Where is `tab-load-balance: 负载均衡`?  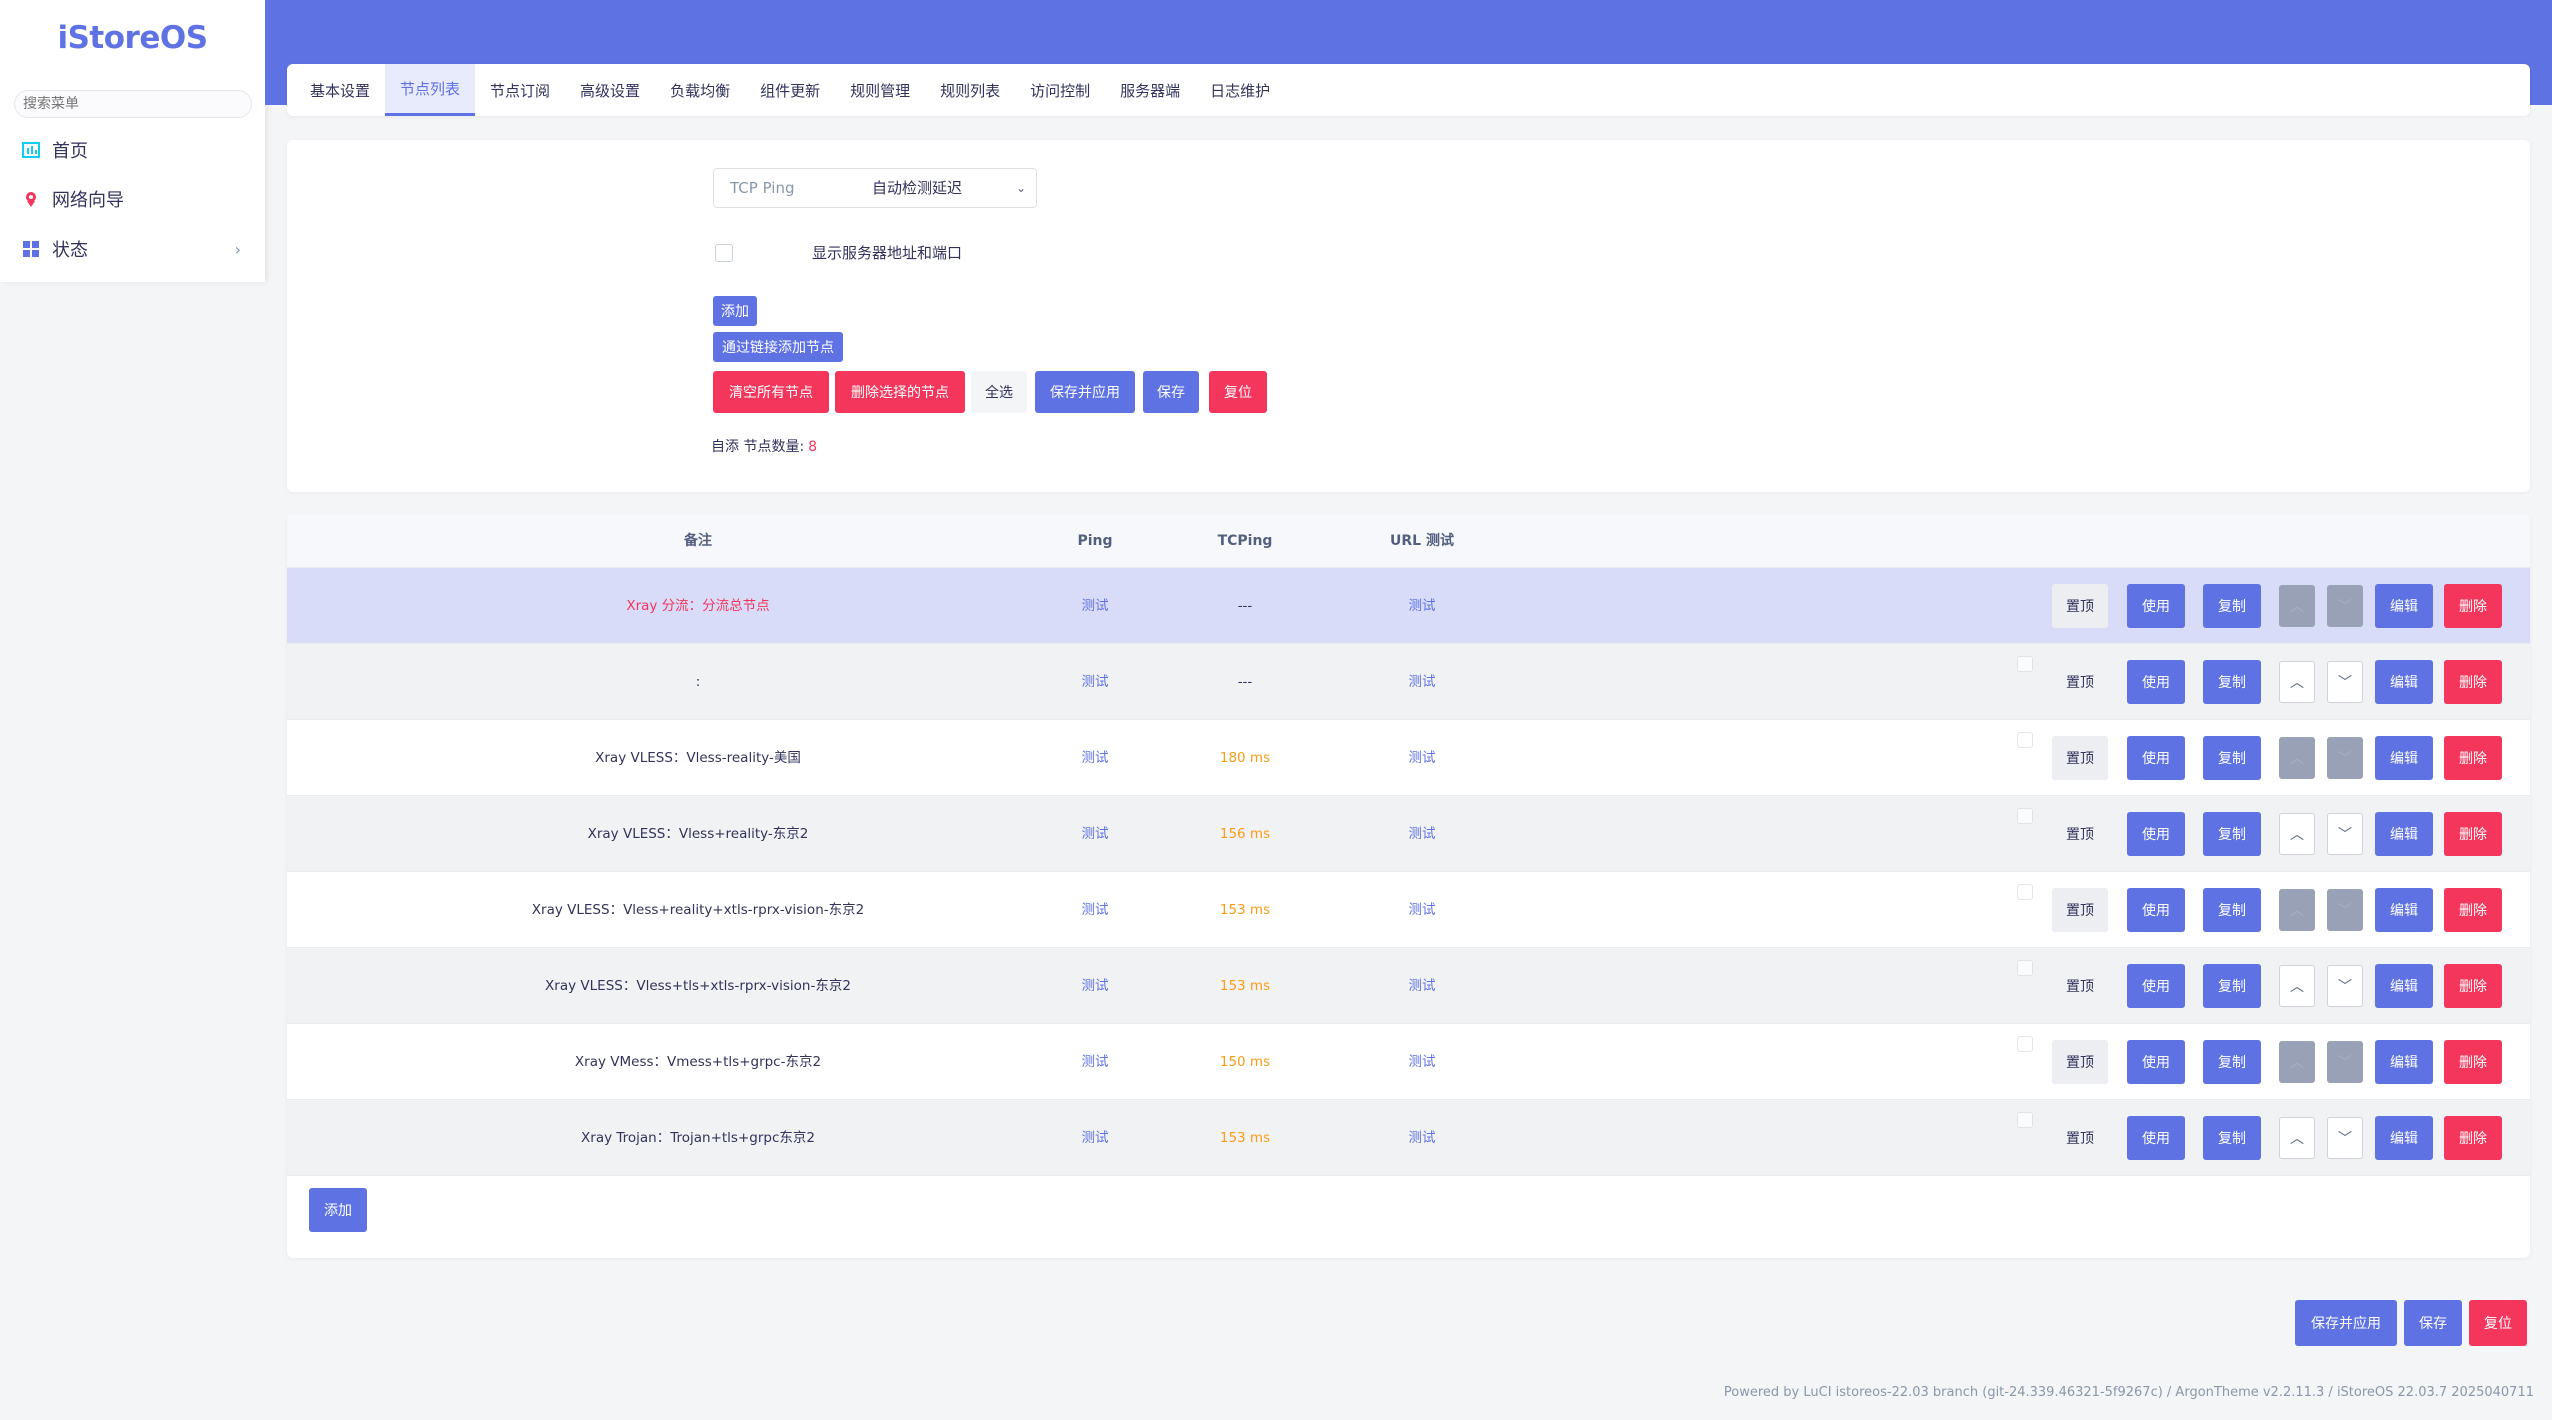
tab-load-balance: 负载均衡 is located at coordinates (700, 90).